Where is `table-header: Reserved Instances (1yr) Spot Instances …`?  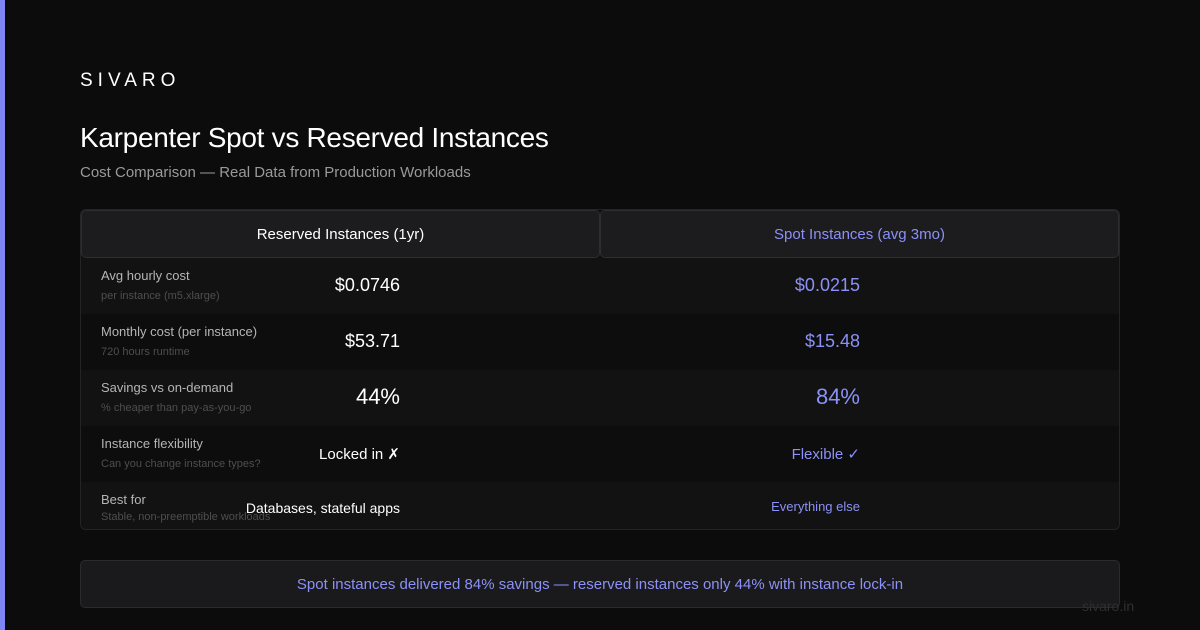
table-header: Reserved Instances (1yr) Spot Instances … is located at coordinates (600, 234).